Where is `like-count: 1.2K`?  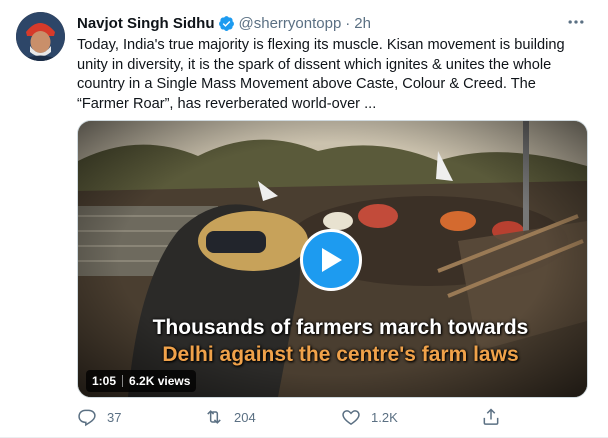
like-count: 1.2K is located at coordinates (384, 417).